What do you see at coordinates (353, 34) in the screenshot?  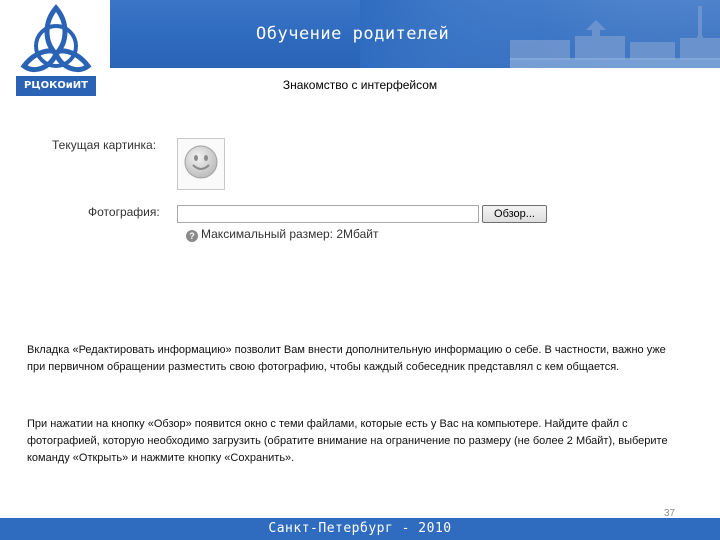 I see `slide-header-title: Обучение родителей` at bounding box center [353, 34].